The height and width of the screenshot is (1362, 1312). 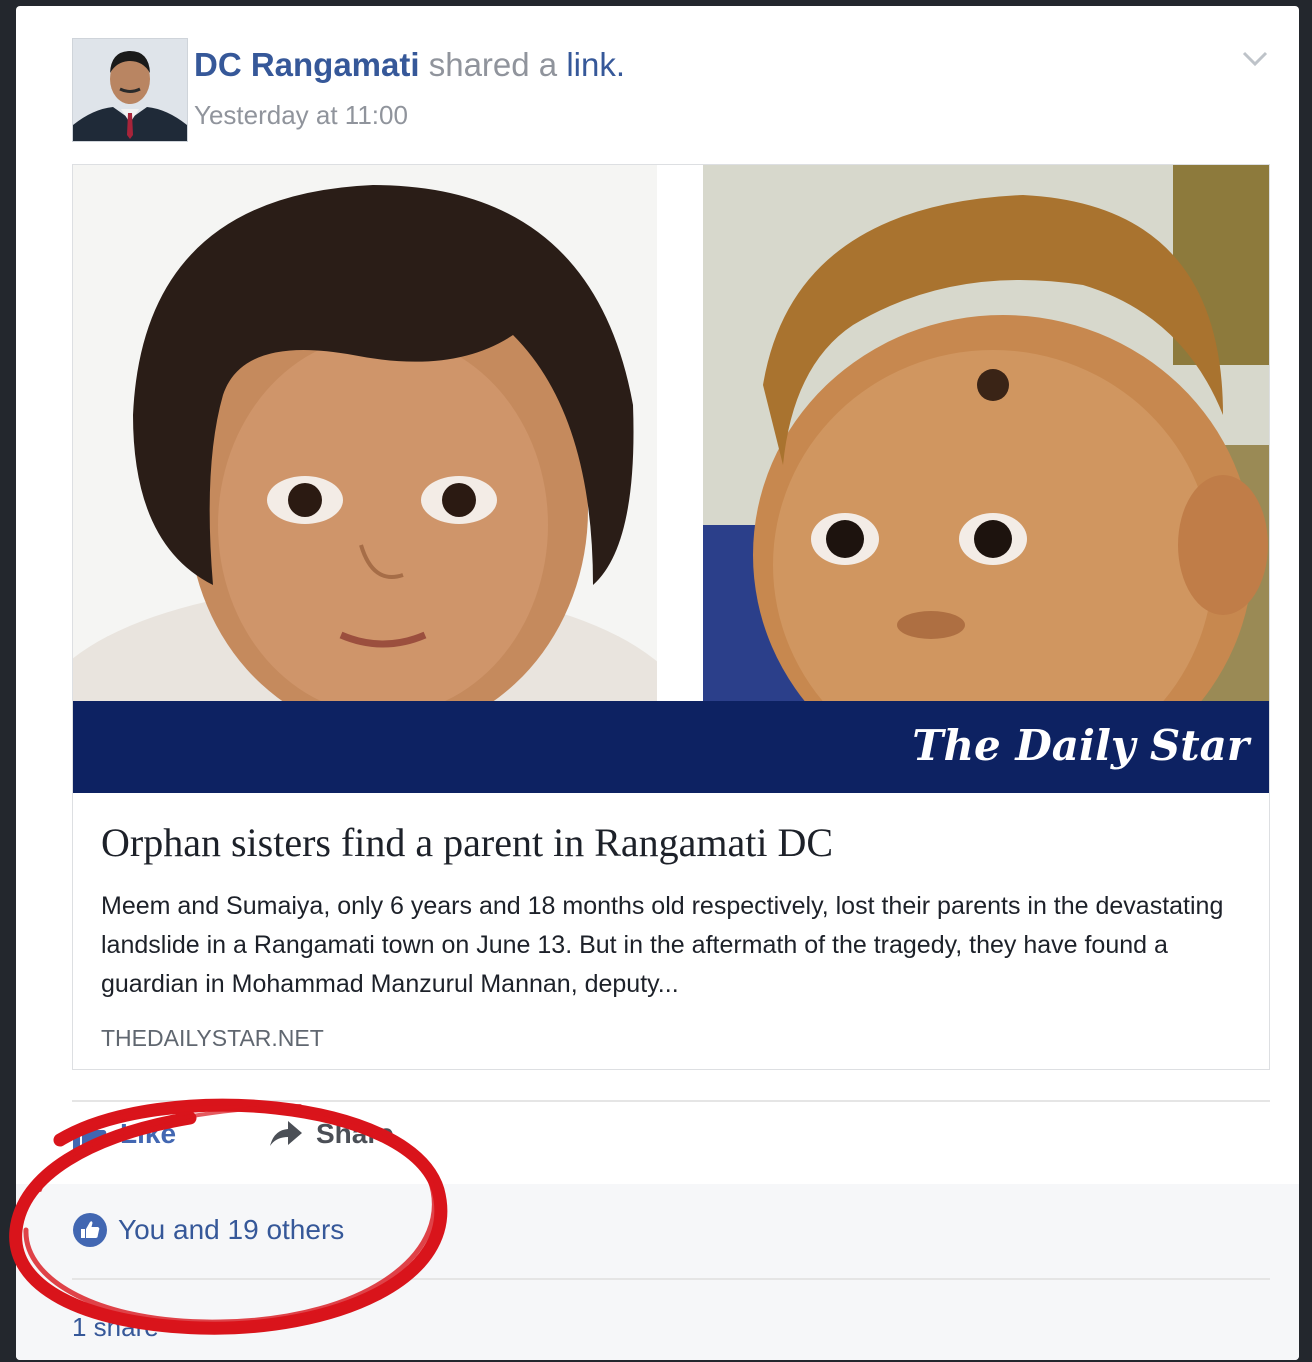 I want to click on link-domain: THEDAILYSTAR.NET, so click(x=212, y=1038).